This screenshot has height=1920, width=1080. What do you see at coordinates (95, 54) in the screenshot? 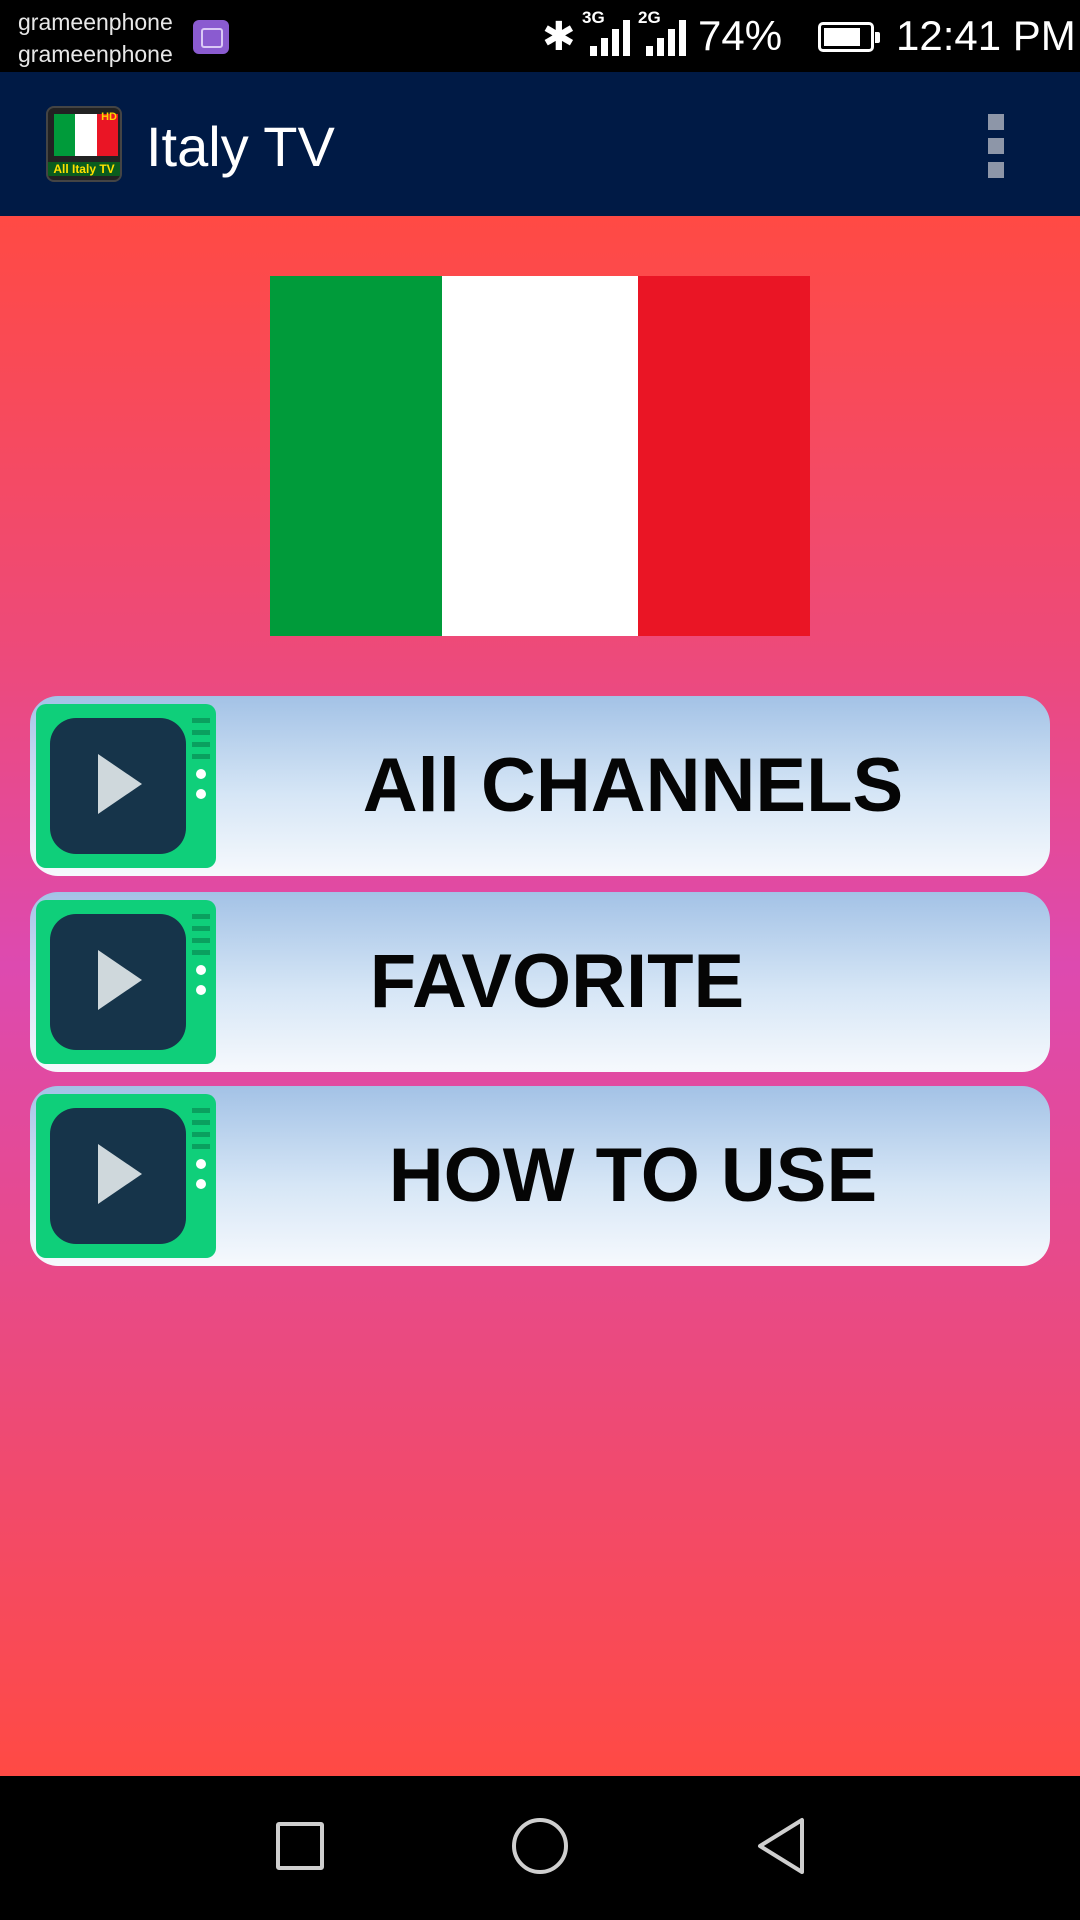
I see `carrier-2: grameenphone` at bounding box center [95, 54].